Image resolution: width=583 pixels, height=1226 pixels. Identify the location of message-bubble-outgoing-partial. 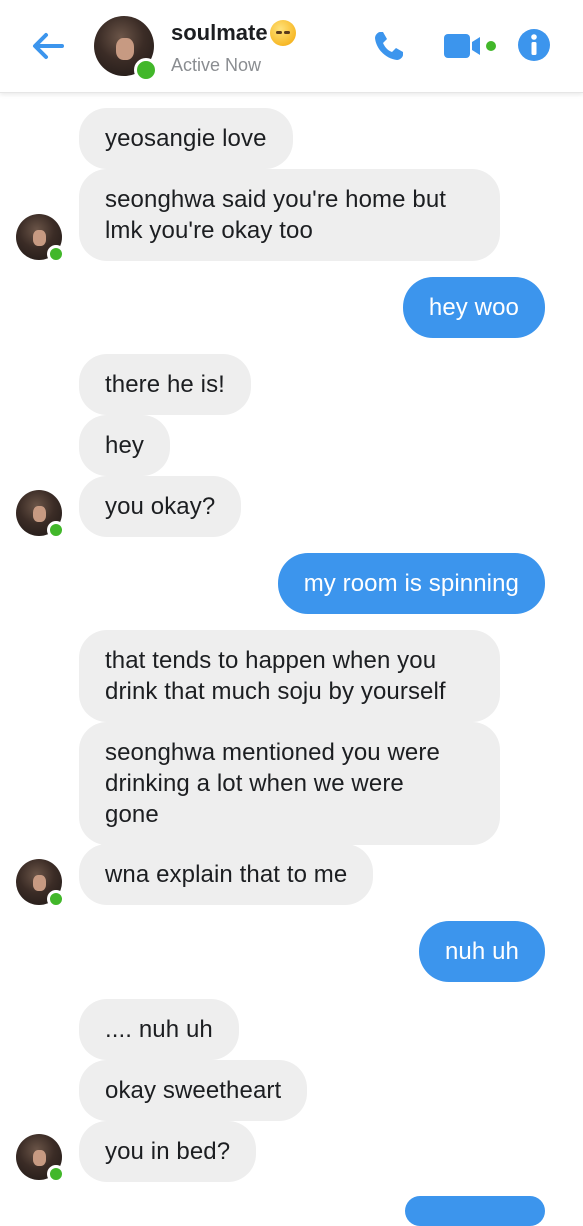
(475, 1211).